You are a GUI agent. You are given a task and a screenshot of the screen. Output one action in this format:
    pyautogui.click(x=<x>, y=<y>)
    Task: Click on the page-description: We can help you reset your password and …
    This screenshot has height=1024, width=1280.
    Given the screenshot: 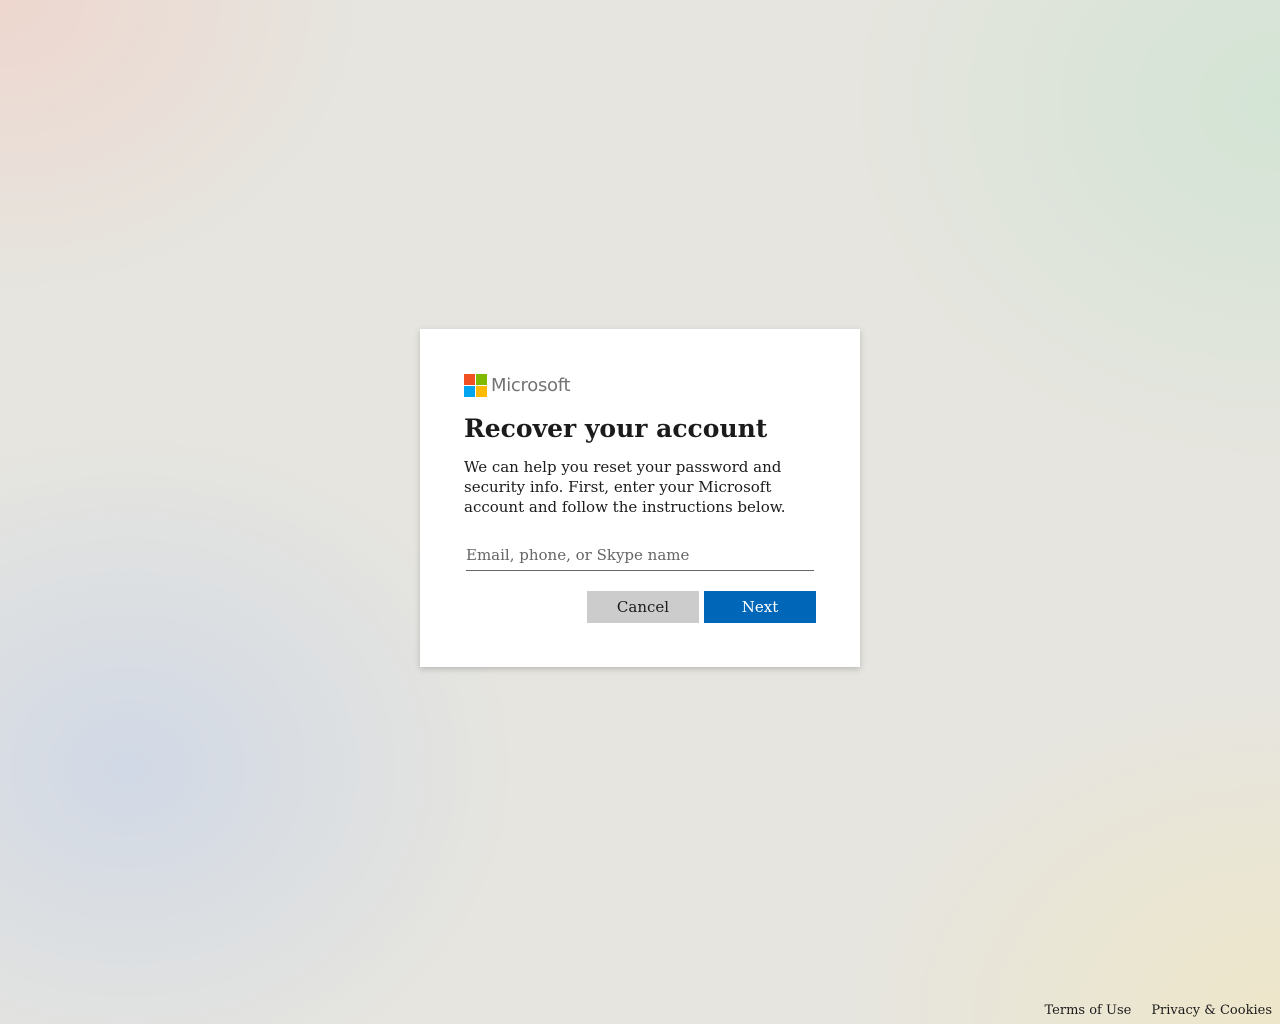 What is the action you would take?
    pyautogui.click(x=625, y=487)
    